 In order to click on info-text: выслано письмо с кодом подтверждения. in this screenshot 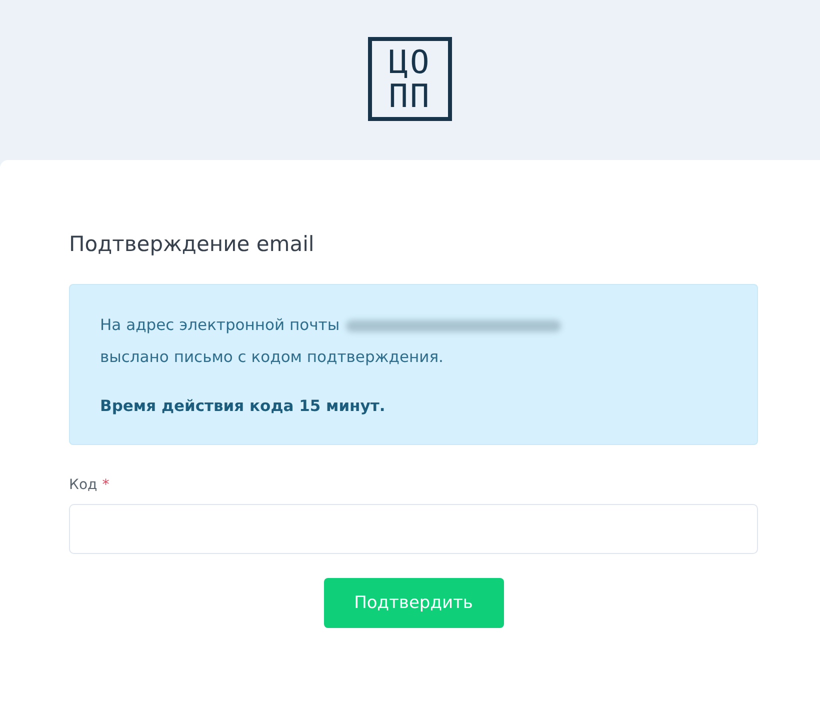, I will do `click(272, 357)`.